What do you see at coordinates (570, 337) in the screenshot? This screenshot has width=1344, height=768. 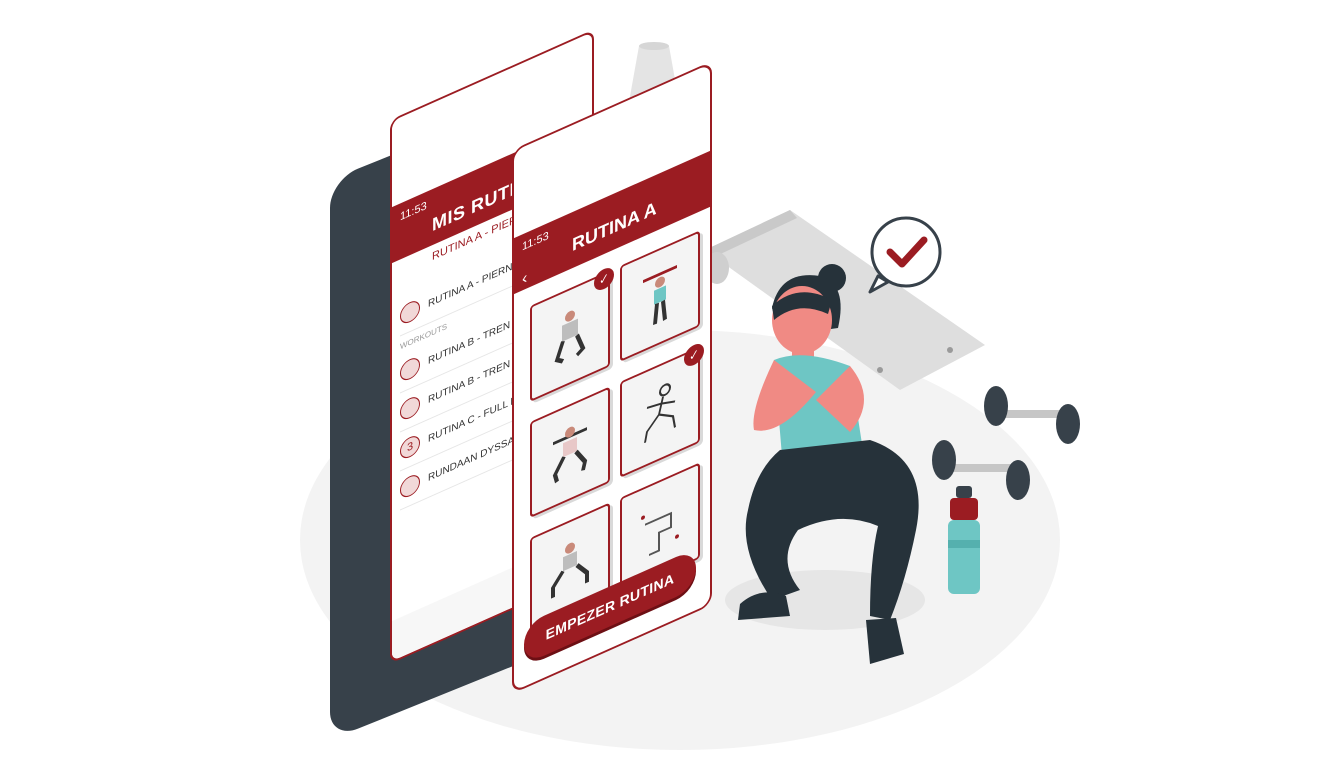 I see `squat-figure-icon` at bounding box center [570, 337].